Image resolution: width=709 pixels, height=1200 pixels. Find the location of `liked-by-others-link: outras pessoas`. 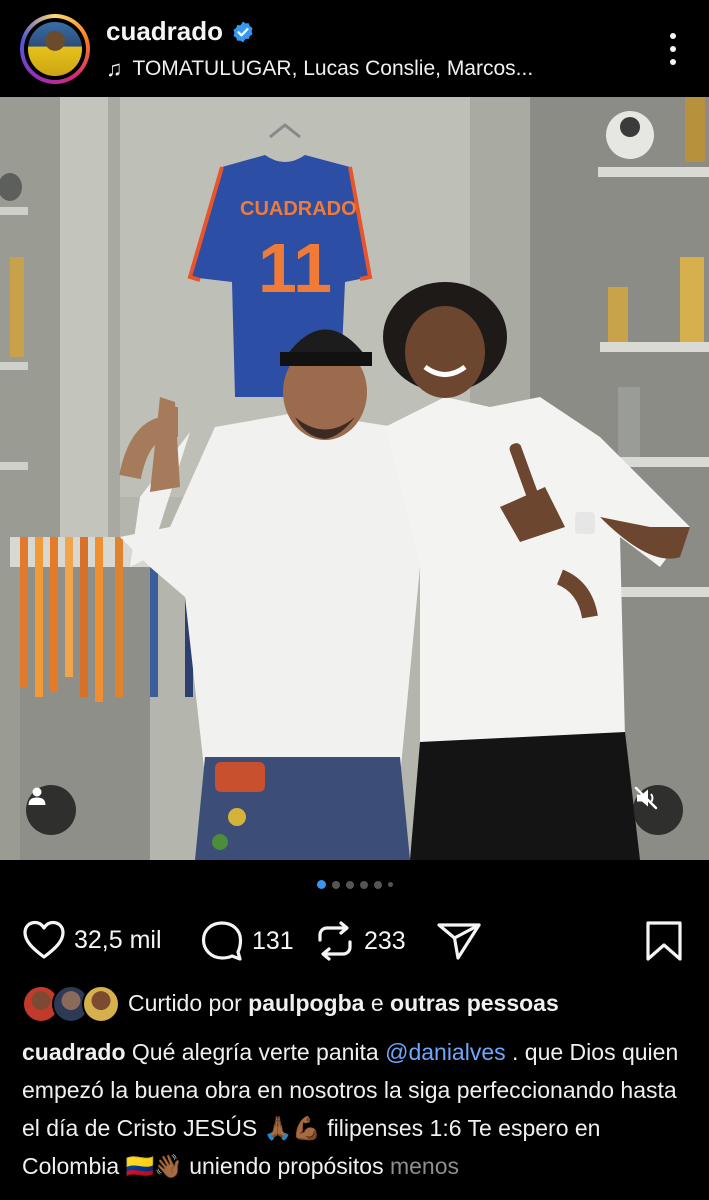

liked-by-others-link: outras pessoas is located at coordinates (474, 1003).